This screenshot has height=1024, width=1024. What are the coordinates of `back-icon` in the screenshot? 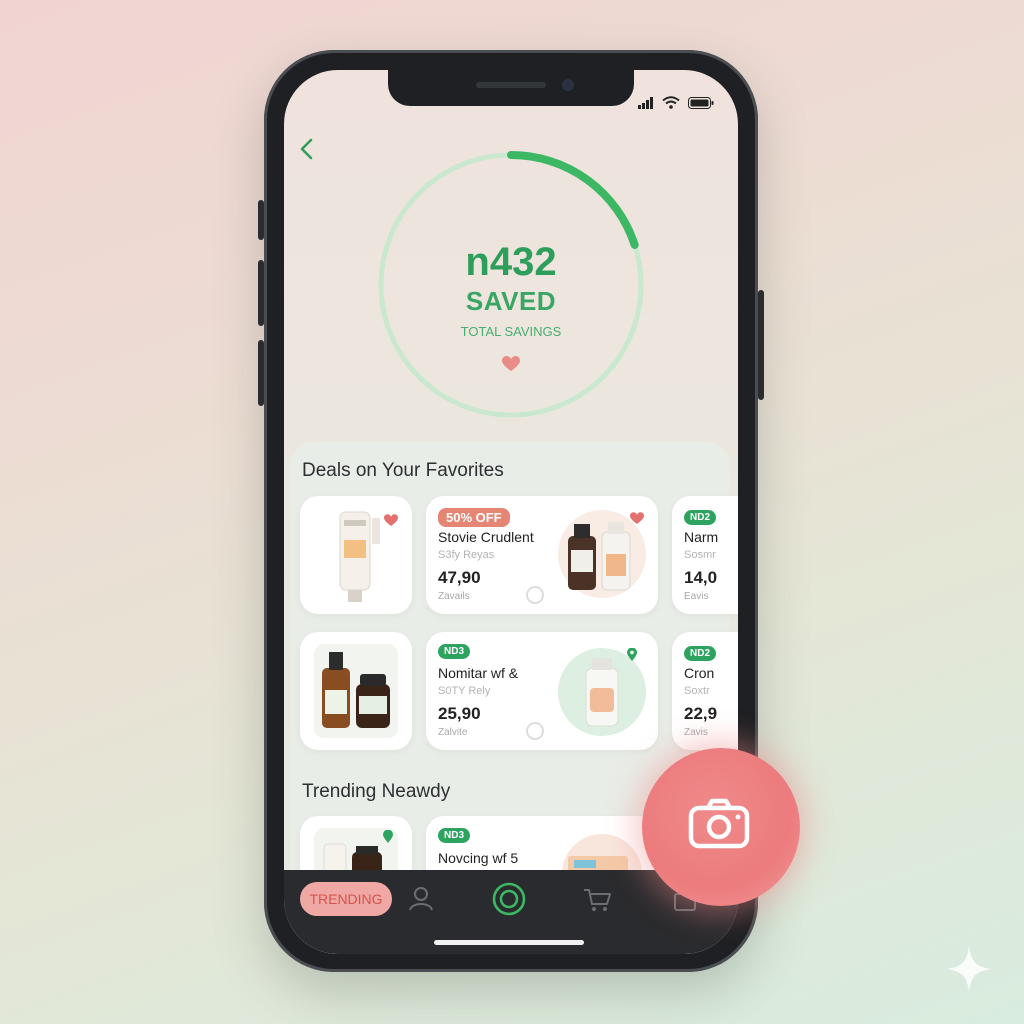 It's located at (307, 149).